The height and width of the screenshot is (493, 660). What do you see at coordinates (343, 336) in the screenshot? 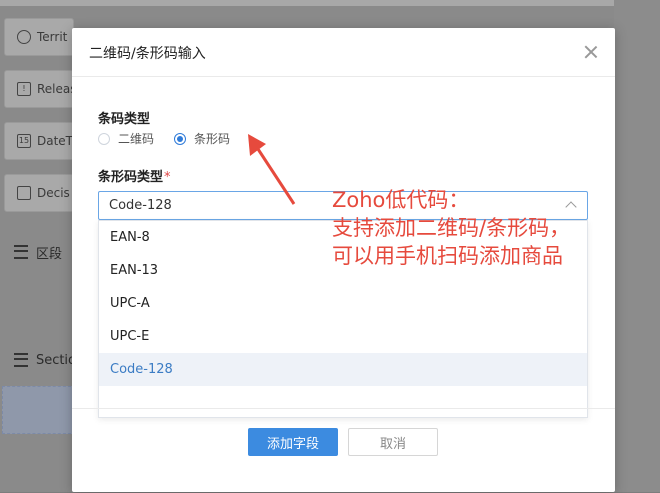
I see `dropdown-option-upce: UPC-E` at bounding box center [343, 336].